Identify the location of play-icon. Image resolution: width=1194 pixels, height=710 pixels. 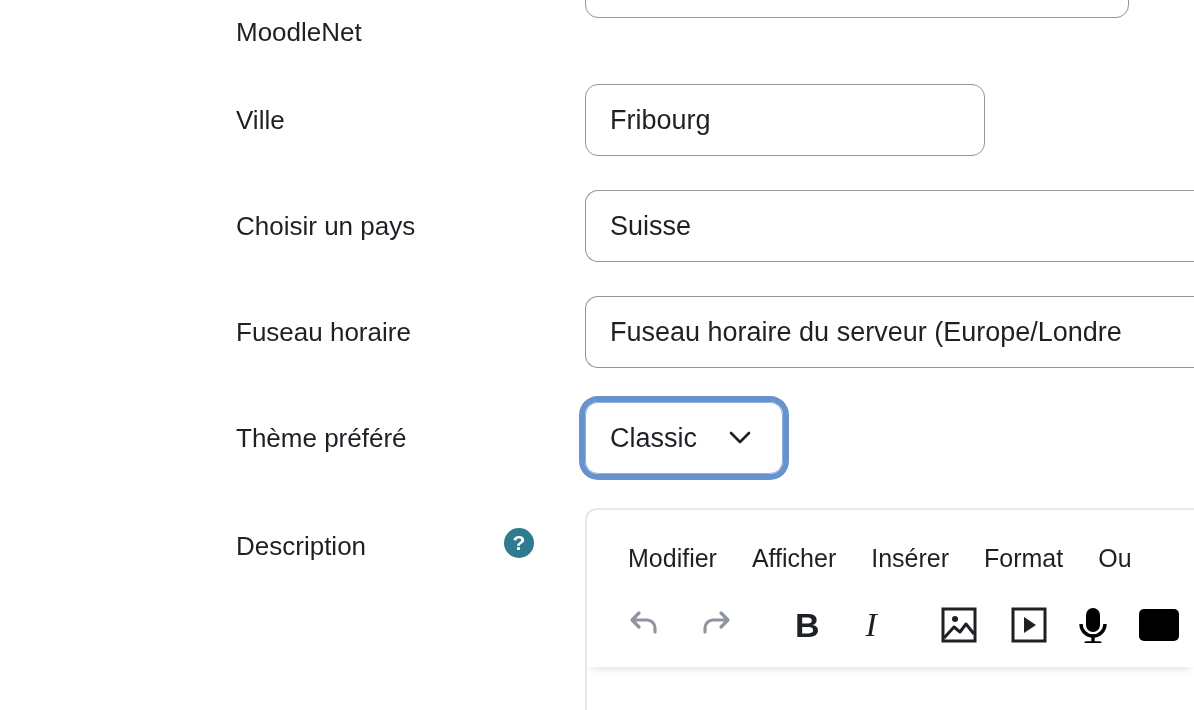
(1028, 625).